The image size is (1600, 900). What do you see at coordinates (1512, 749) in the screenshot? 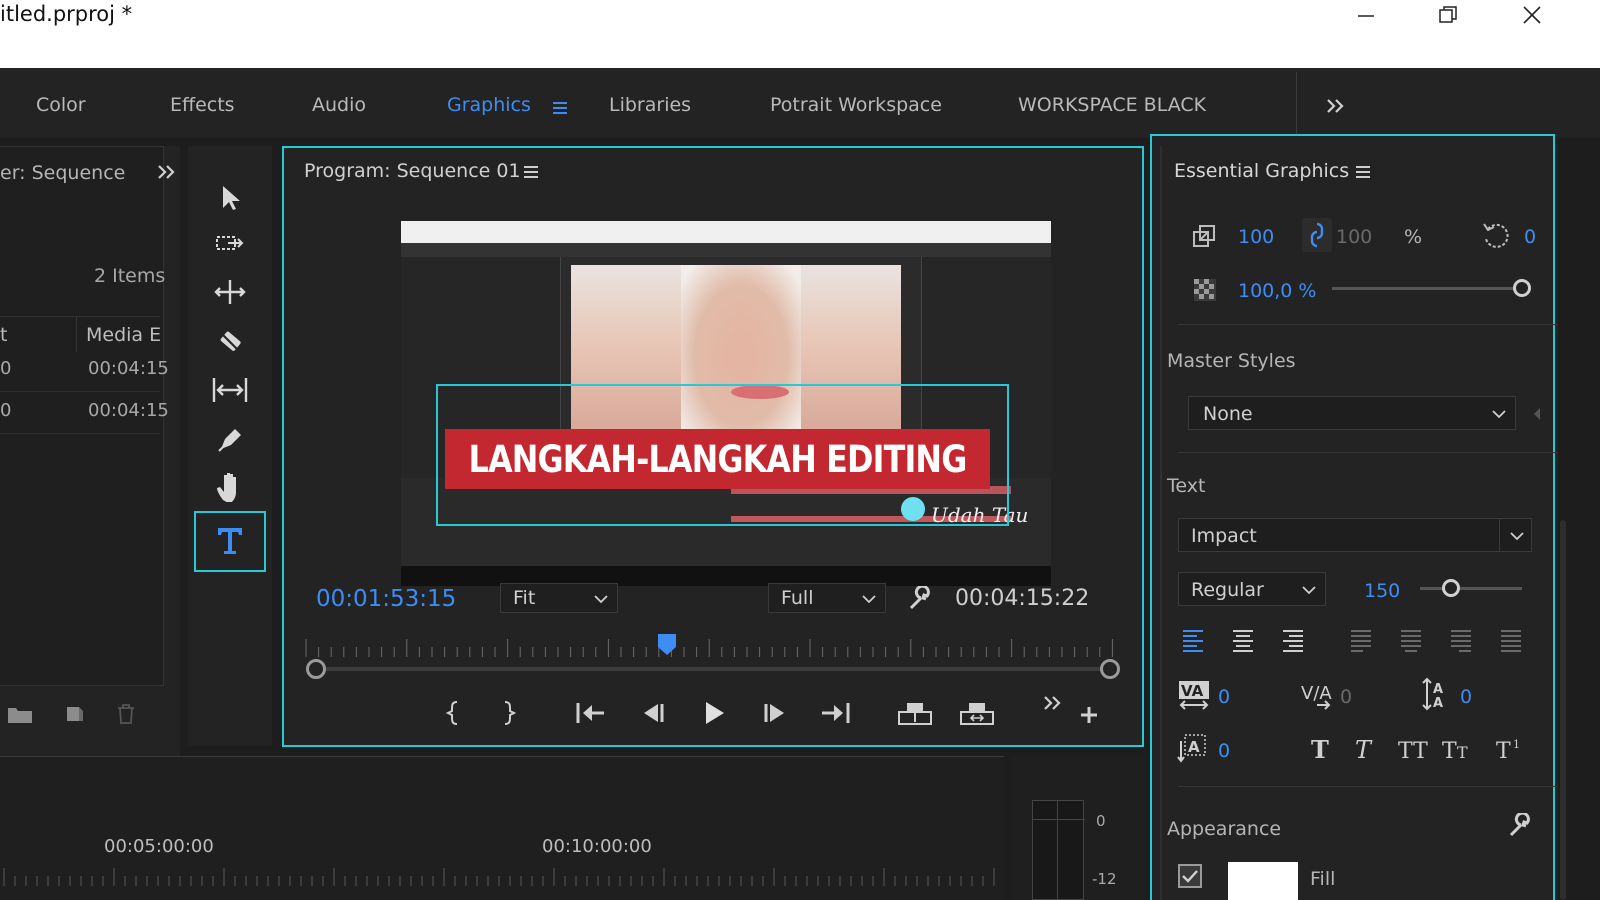
I see `superscript-icon: T1` at bounding box center [1512, 749].